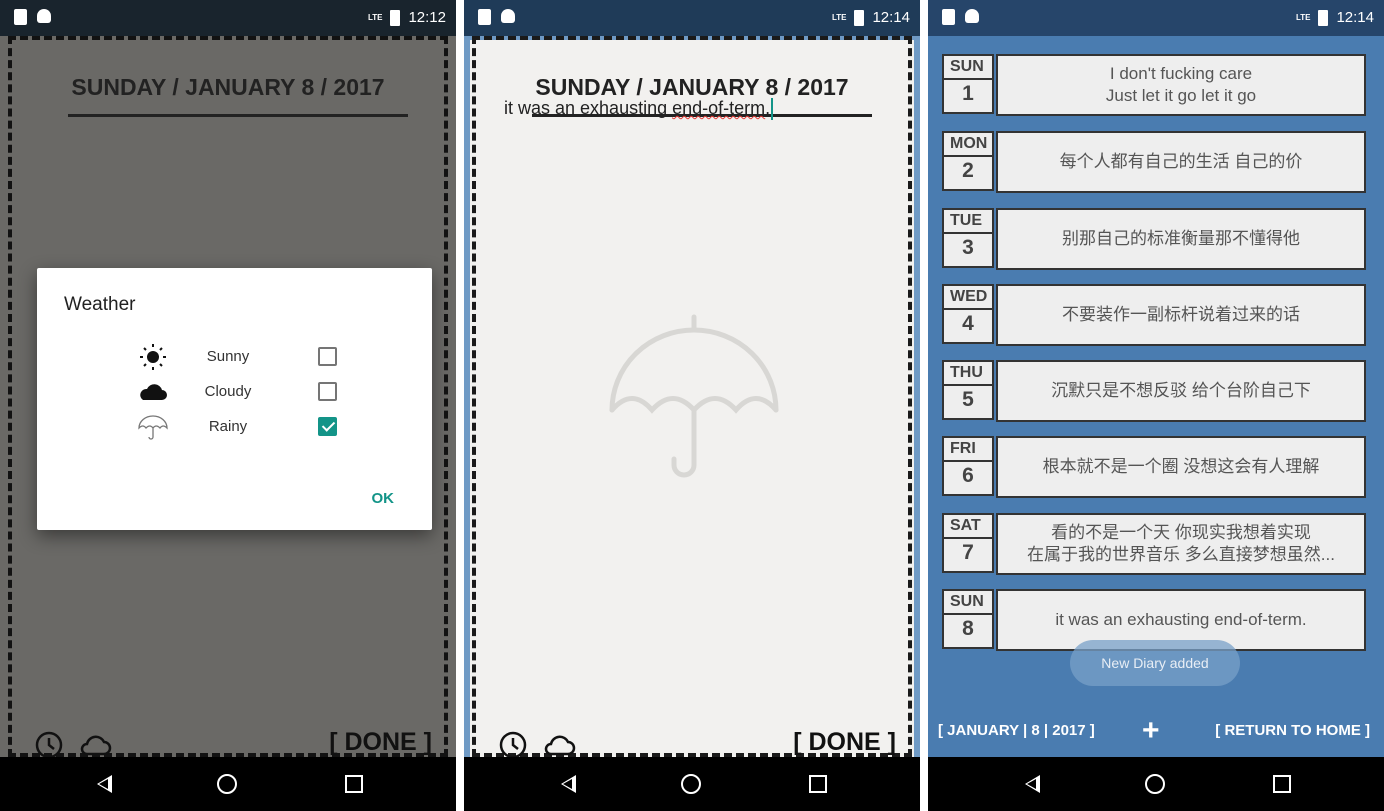 This screenshot has height=811, width=1384. What do you see at coordinates (153, 357) in the screenshot?
I see `sun-icon` at bounding box center [153, 357].